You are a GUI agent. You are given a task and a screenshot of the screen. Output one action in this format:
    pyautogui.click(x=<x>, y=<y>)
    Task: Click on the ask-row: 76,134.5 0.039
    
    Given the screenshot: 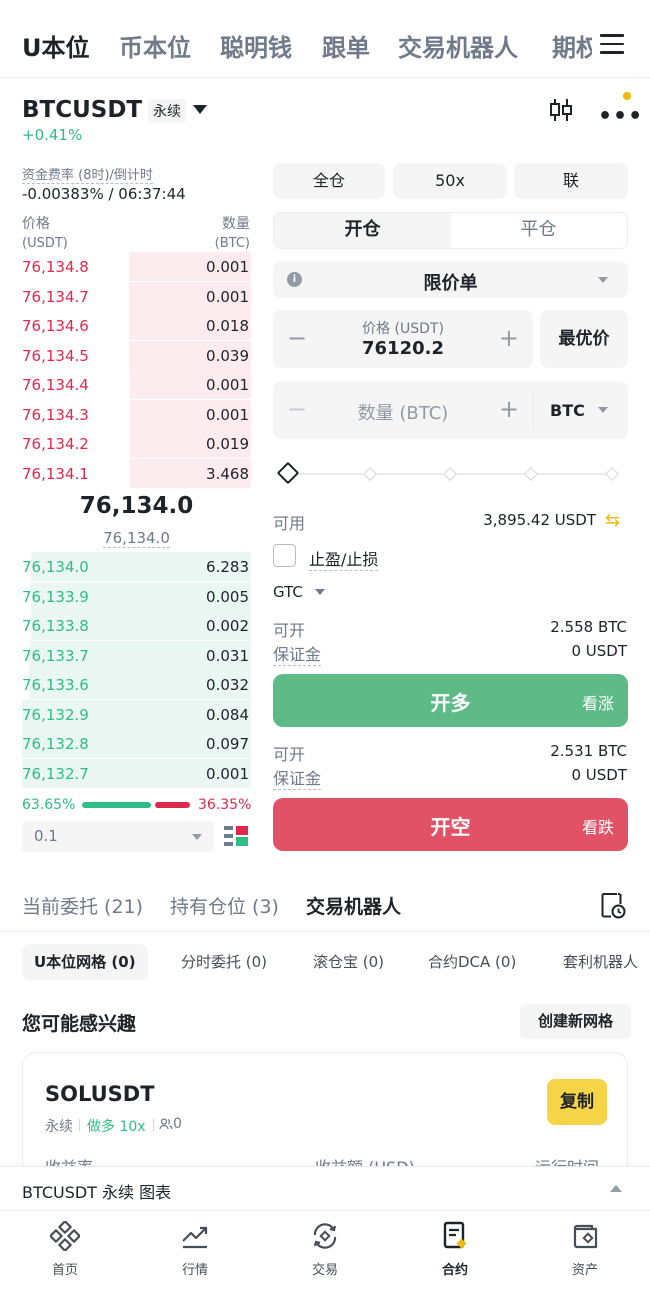 What is the action you would take?
    pyautogui.click(x=136, y=355)
    